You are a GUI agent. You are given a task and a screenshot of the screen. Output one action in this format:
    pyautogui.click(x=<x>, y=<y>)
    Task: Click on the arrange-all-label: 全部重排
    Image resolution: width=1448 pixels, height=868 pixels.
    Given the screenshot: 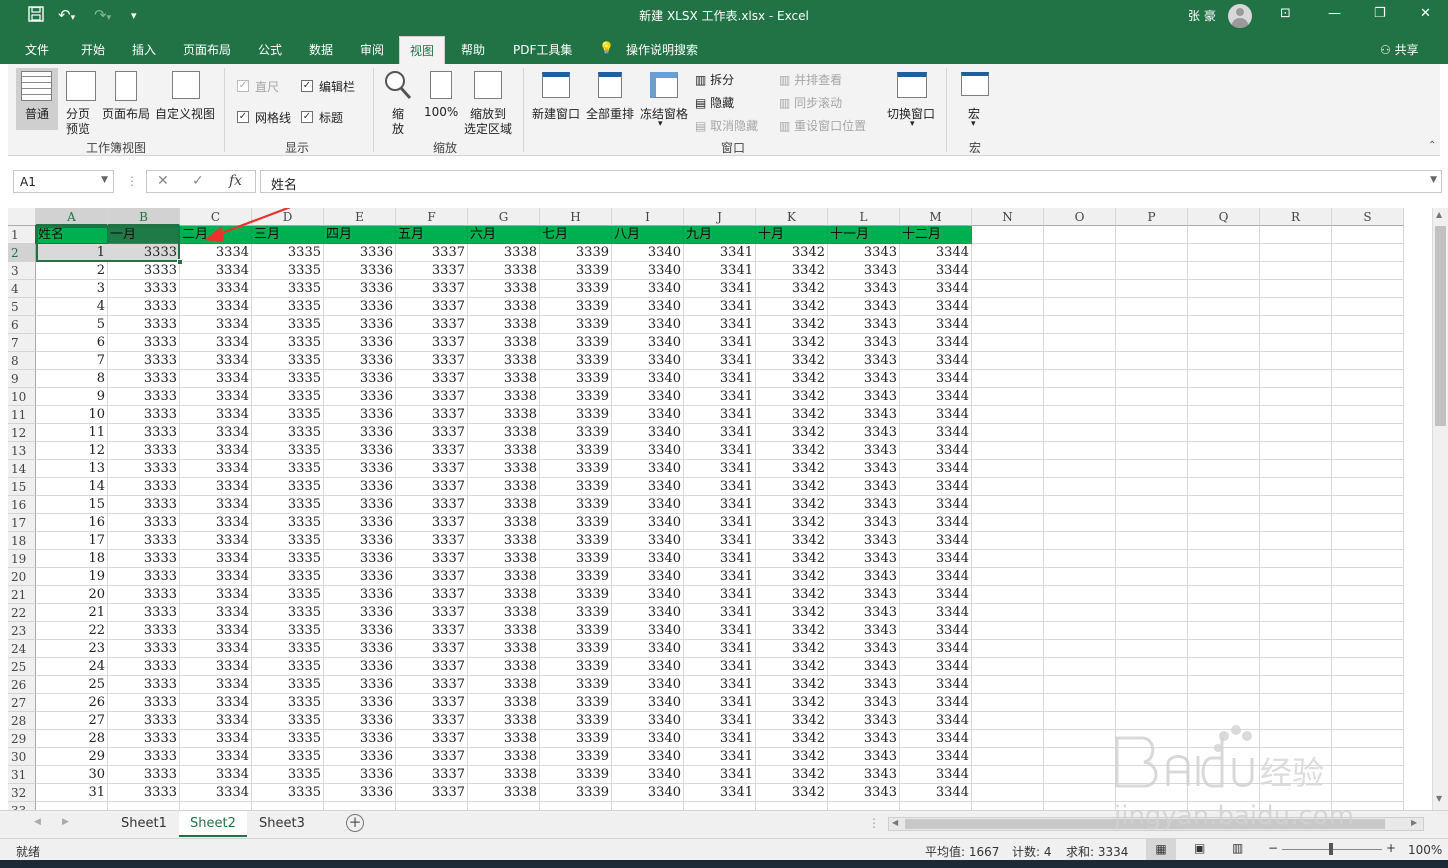 What is the action you would take?
    pyautogui.click(x=610, y=114)
    